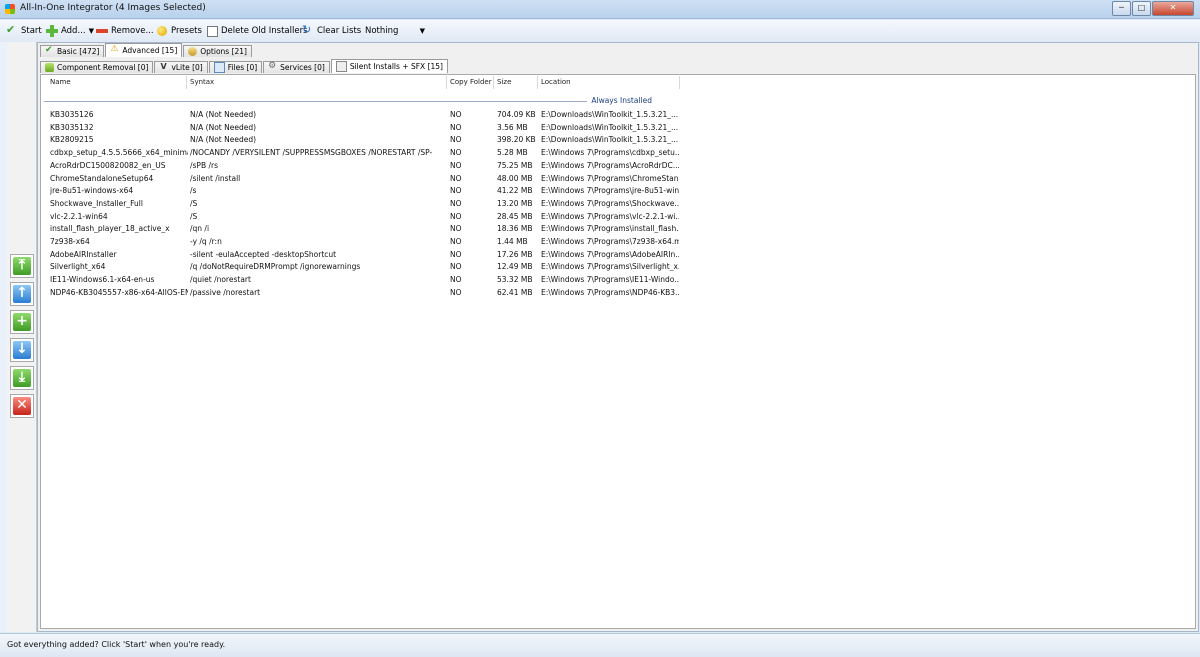  I want to click on cell-syntax: N/A (Not Needed), so click(223, 127).